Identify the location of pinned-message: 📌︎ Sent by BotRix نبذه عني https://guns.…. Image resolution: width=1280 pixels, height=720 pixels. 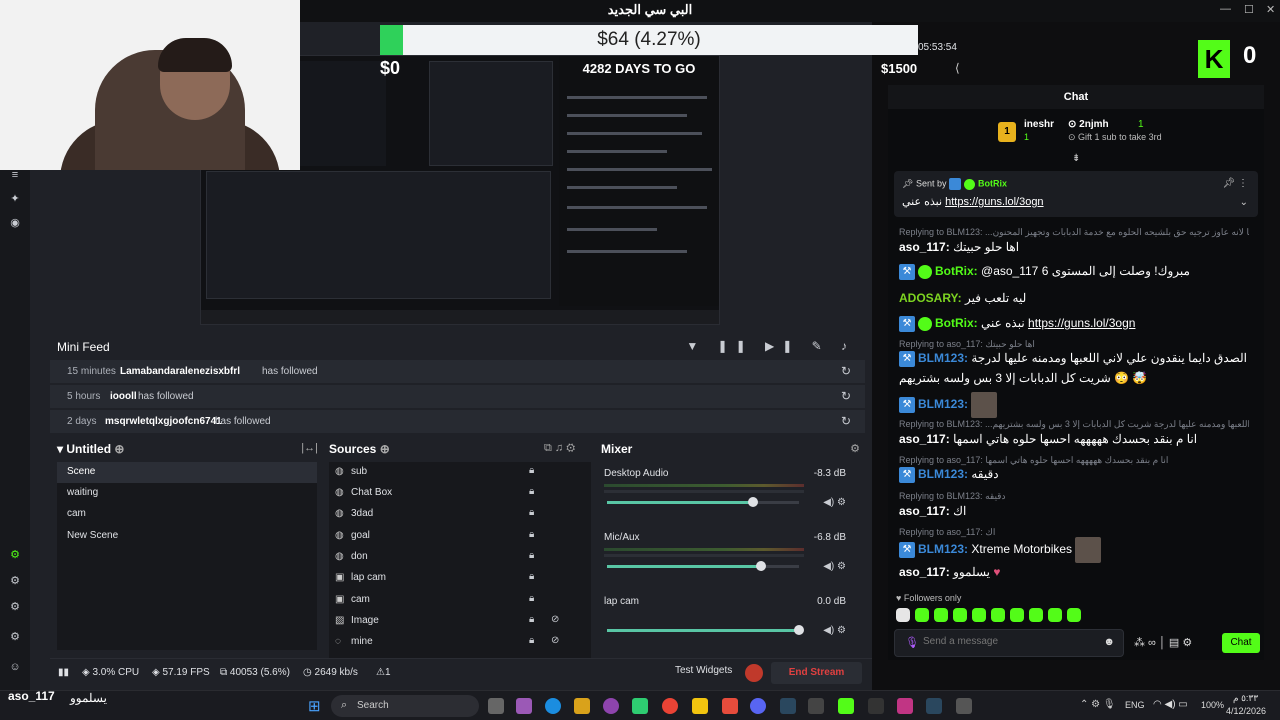
(1076, 194).